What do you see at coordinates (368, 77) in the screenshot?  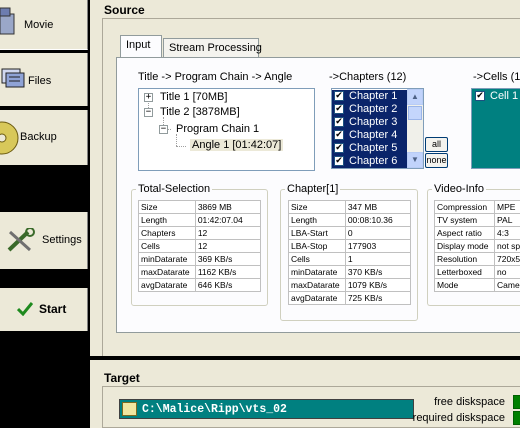 I see `chapters-label: ->Chapters (12)` at bounding box center [368, 77].